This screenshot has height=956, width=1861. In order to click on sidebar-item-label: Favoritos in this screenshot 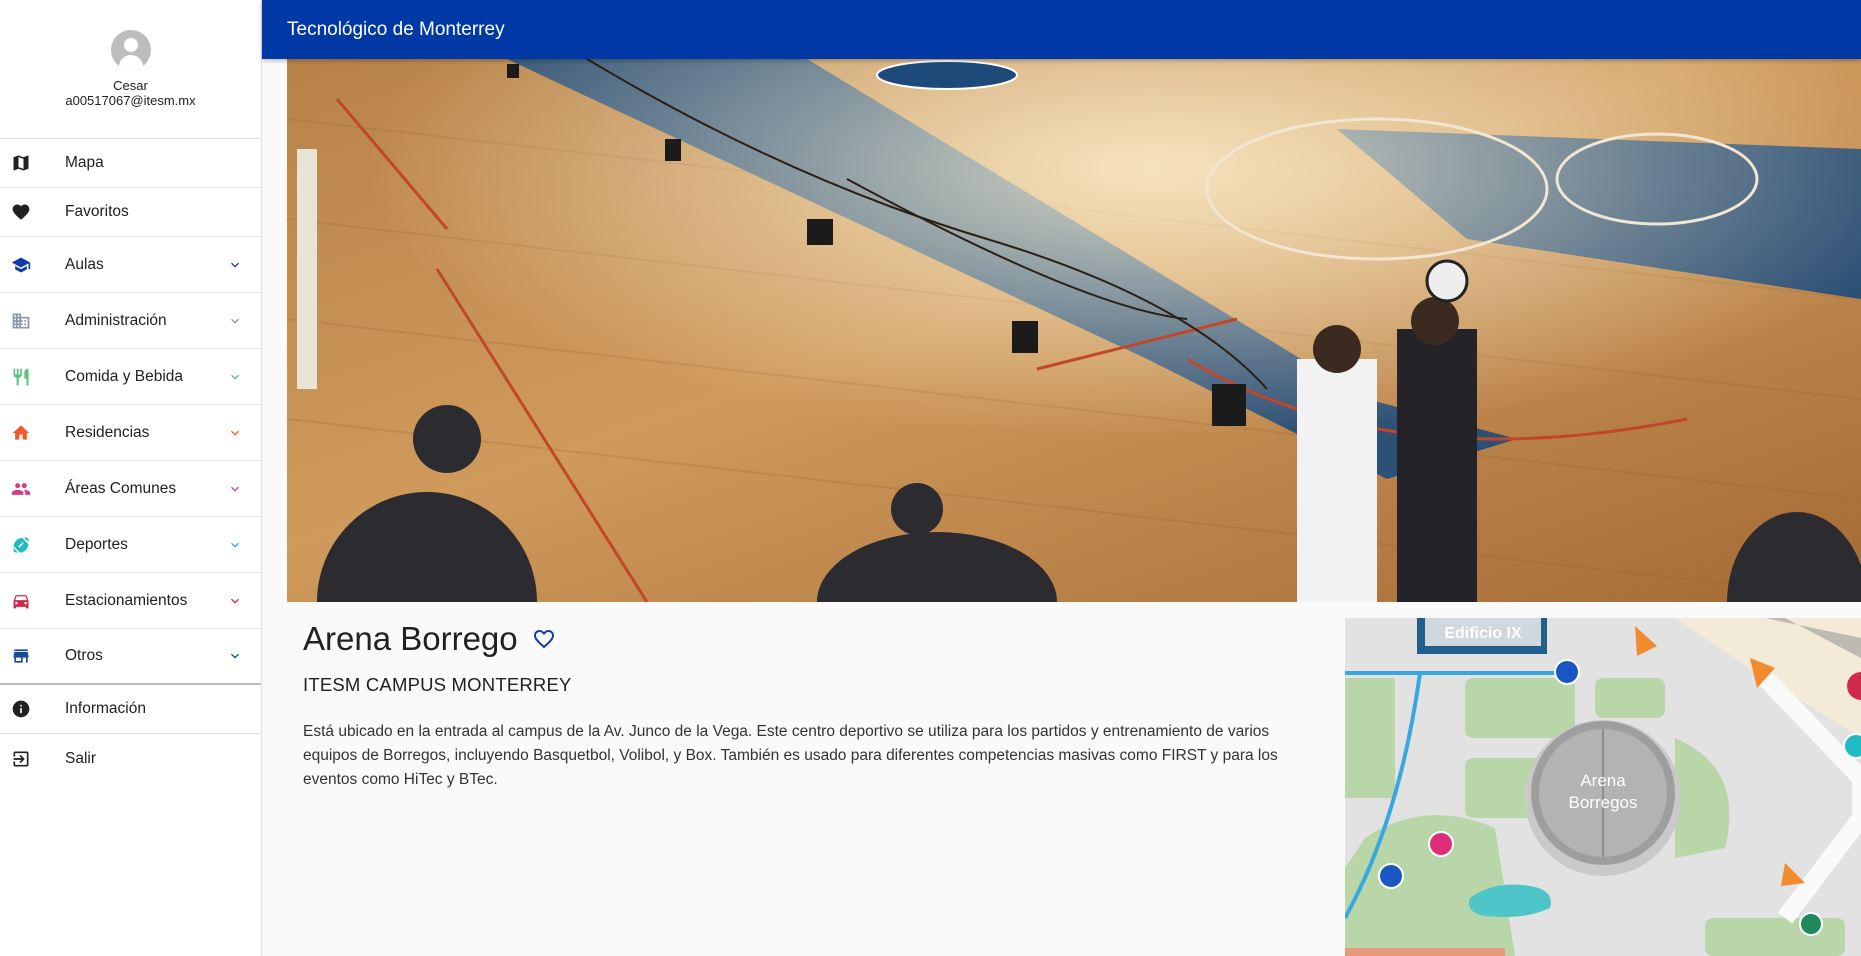, I will do `click(97, 211)`.